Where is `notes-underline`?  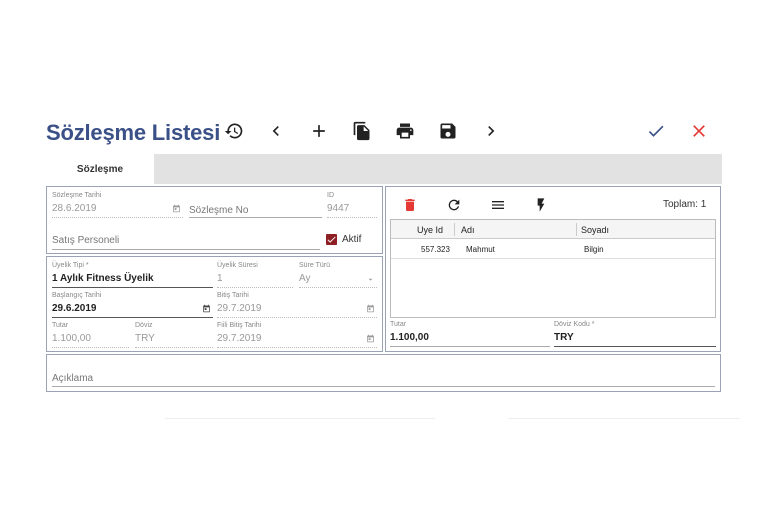
notes-underline is located at coordinates (383, 386).